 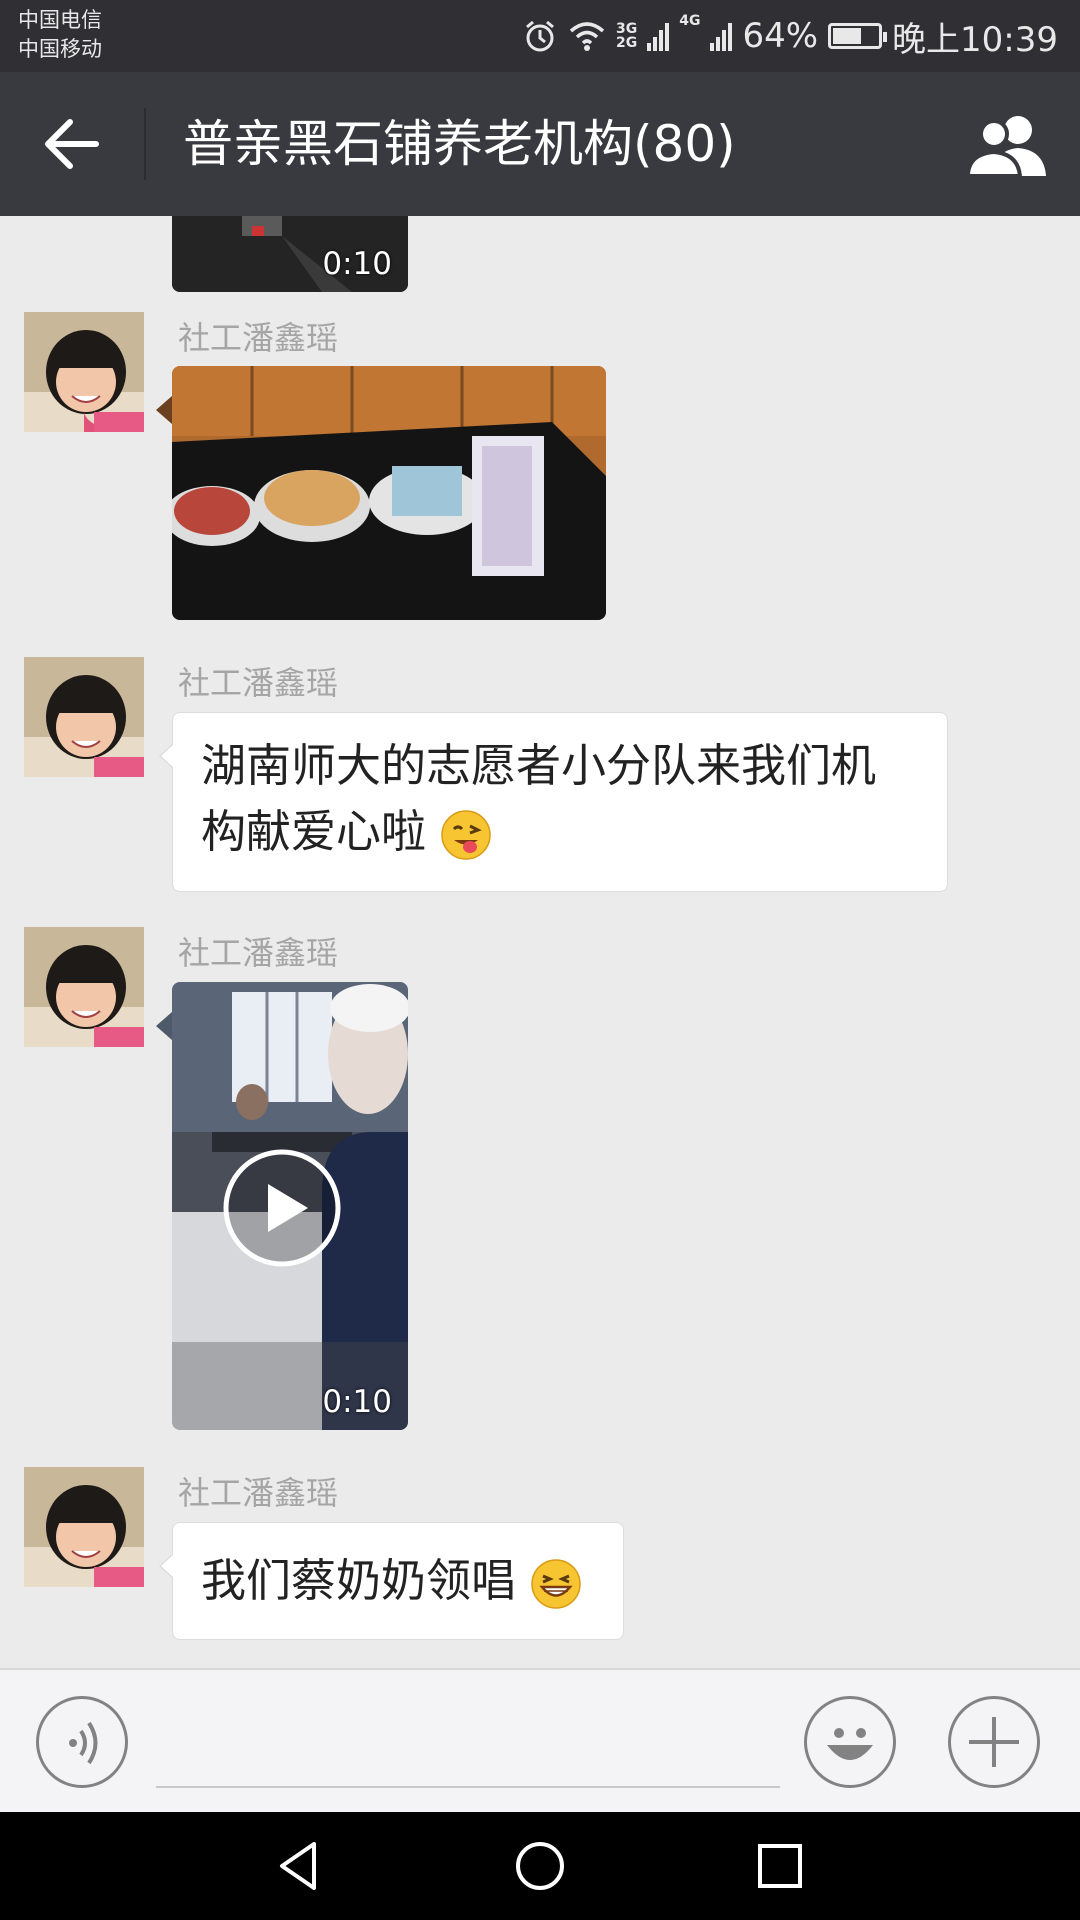 I want to click on message-text: 湖南师大的志愿者小分队来我们机构献爱心啦, so click(x=539, y=798).